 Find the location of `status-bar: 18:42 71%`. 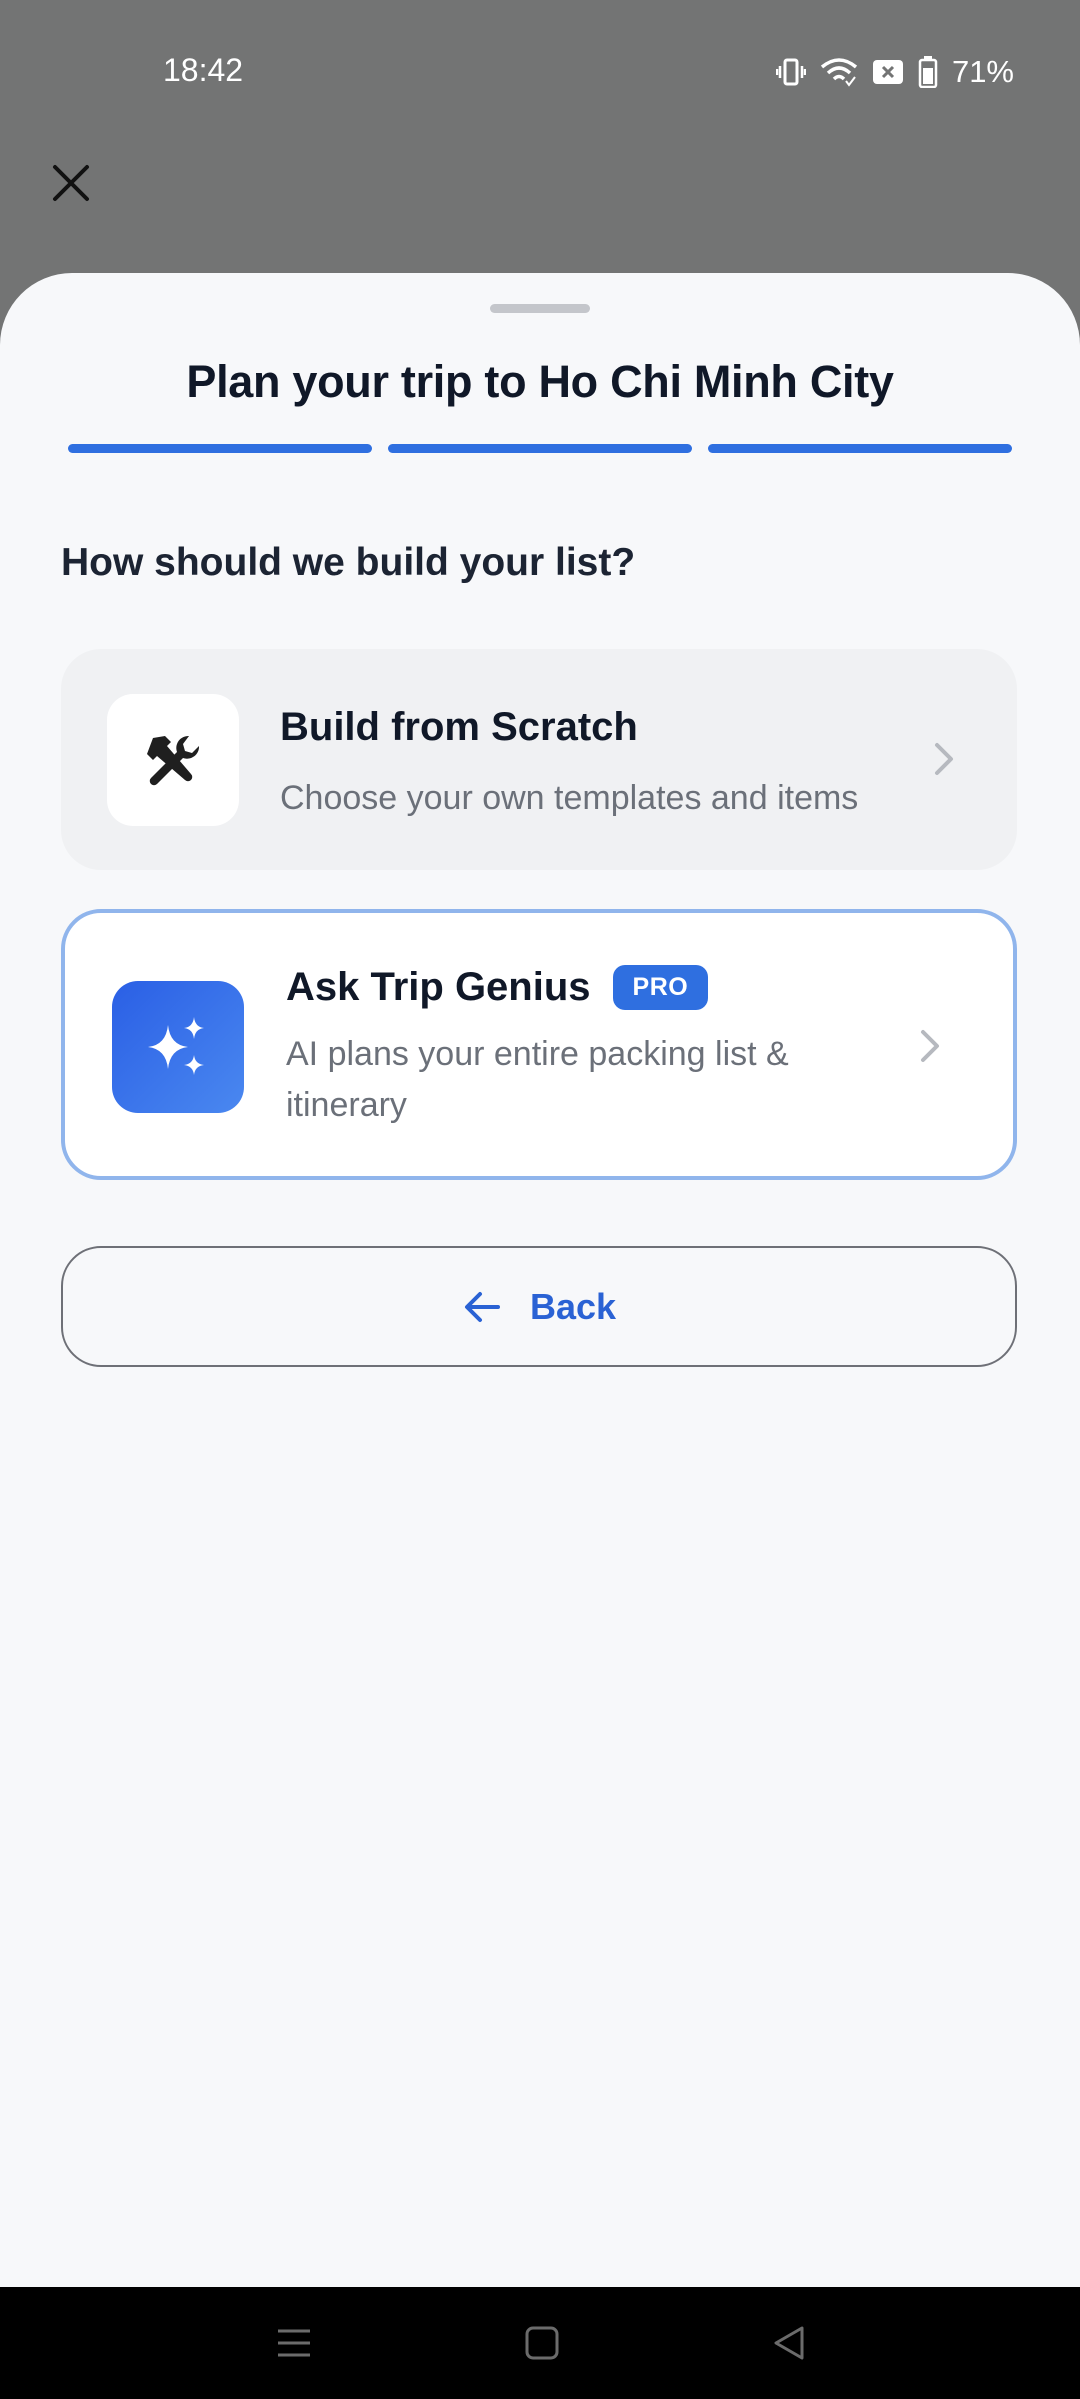

status-bar: 18:42 71% is located at coordinates (540, 72).